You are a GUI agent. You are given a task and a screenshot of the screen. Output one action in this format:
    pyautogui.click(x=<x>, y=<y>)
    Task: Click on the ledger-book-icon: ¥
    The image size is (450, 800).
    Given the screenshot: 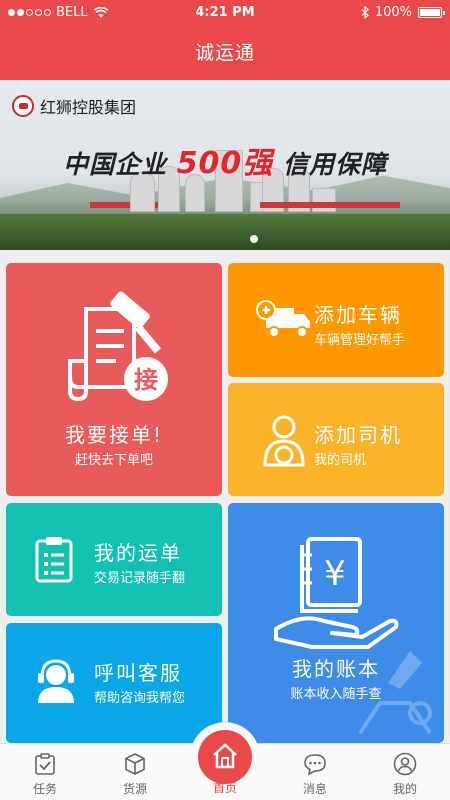 What is the action you would take?
    pyautogui.click(x=336, y=593)
    